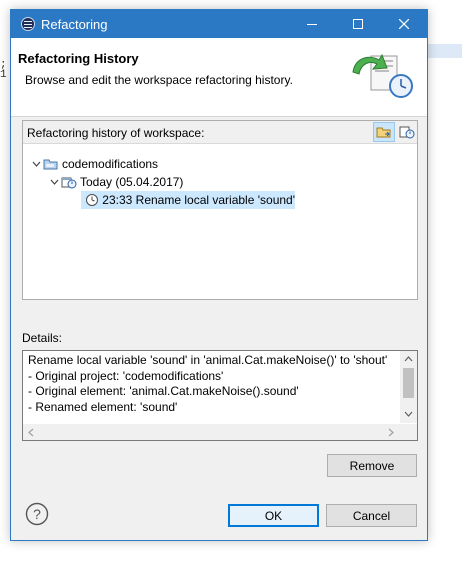  I want to click on minimize-icon, so click(312, 24).